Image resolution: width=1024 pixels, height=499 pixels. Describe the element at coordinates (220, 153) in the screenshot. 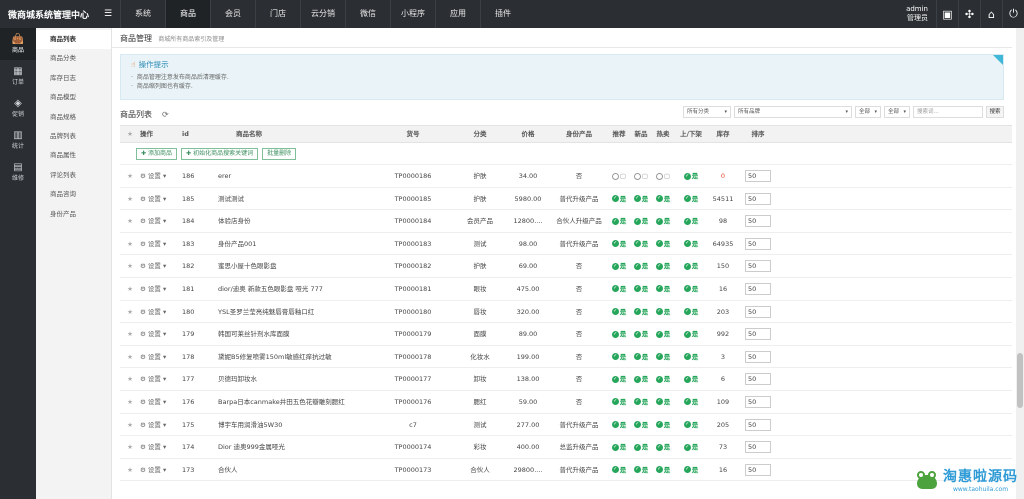

I see `init-keywords-button: ✚ 初始化商品搜索关键词` at that location.